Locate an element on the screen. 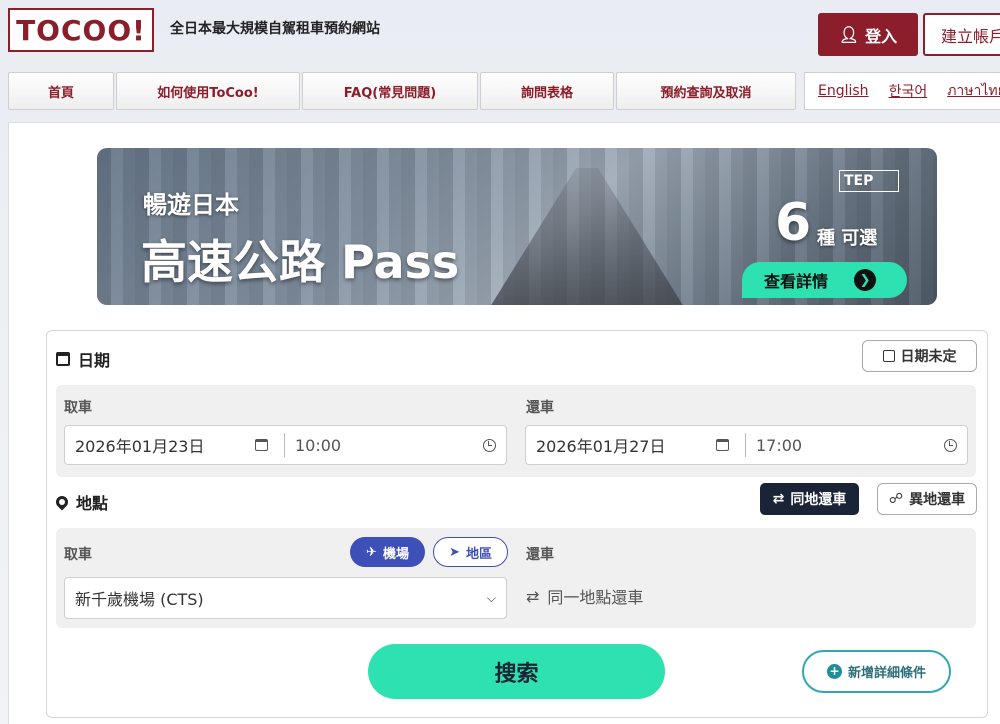 This screenshot has height=724, width=1000. same-return-label: 同地還車 is located at coordinates (818, 500).